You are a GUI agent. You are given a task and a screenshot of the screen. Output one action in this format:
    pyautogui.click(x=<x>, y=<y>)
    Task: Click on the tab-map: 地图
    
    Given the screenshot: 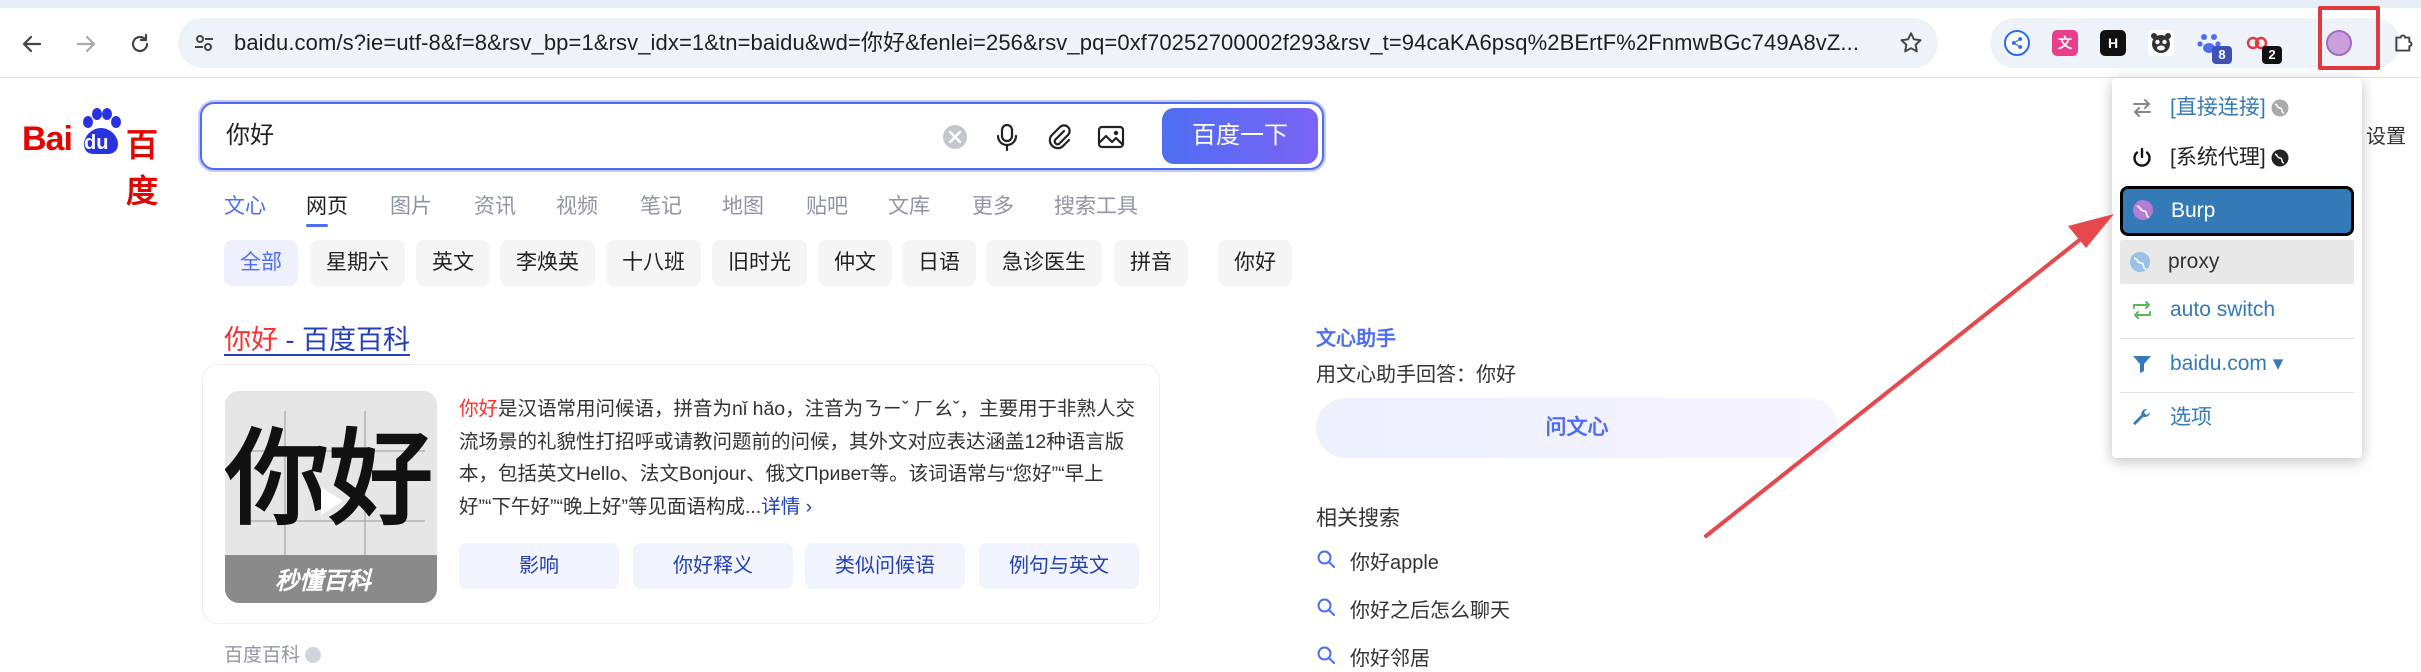 What is the action you would take?
    pyautogui.click(x=743, y=205)
    